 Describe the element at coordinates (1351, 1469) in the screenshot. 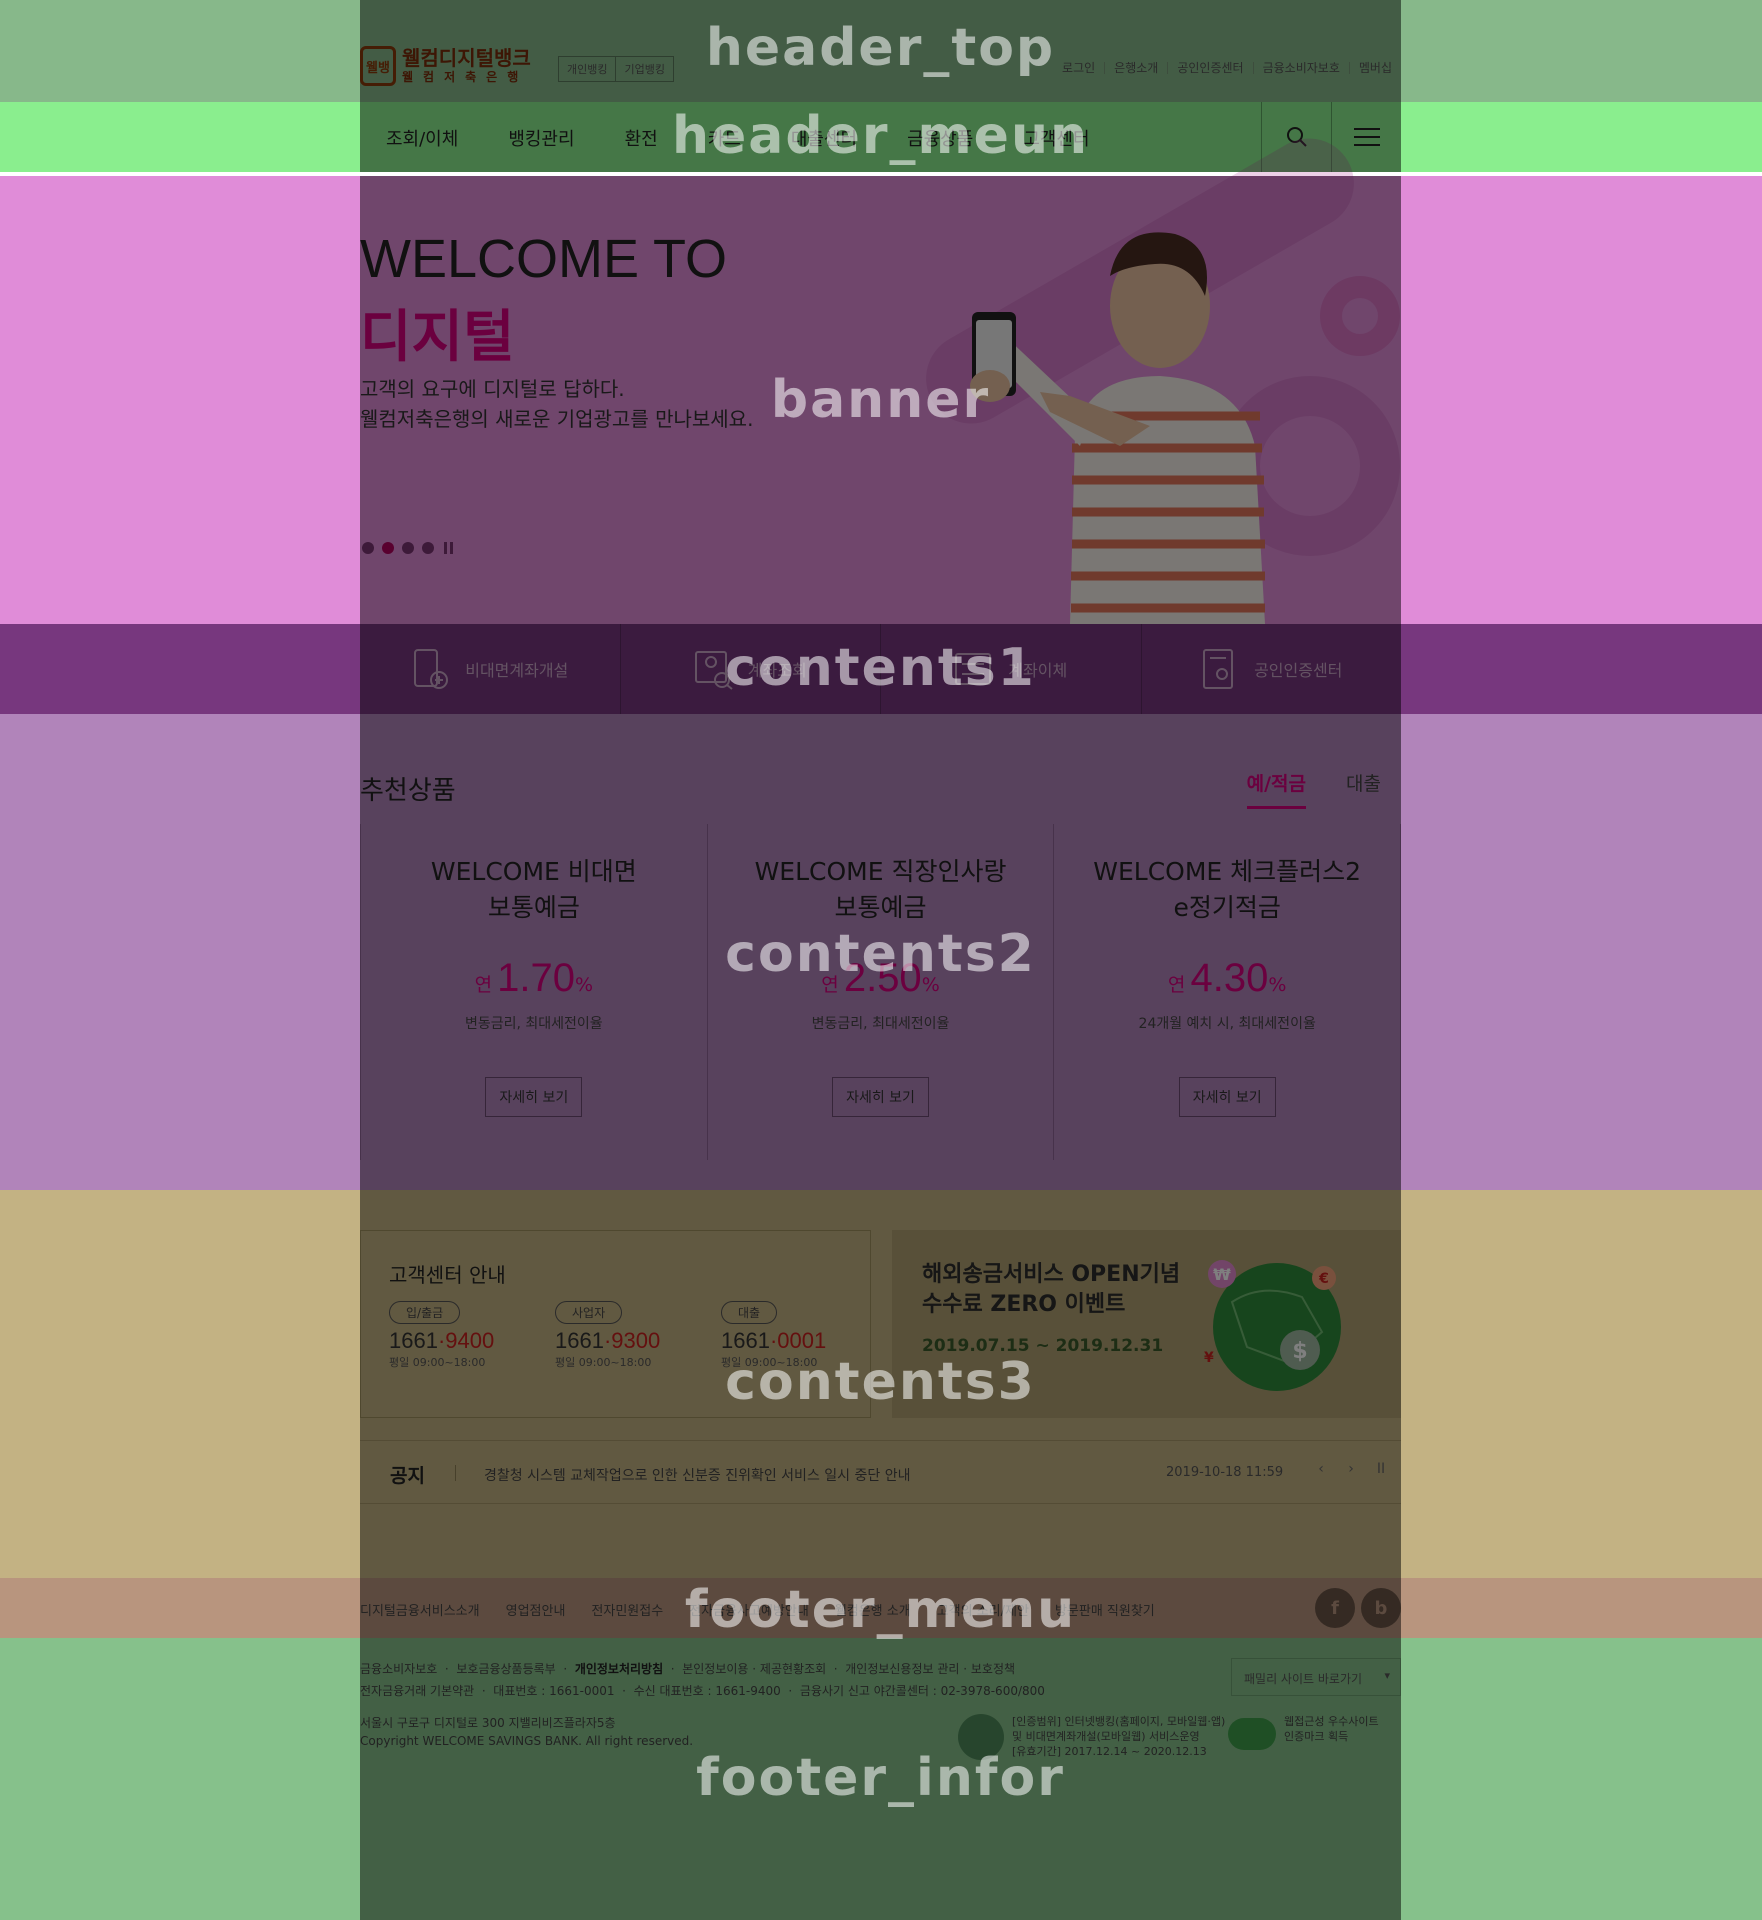

I see `notice-next-button: ›` at that location.